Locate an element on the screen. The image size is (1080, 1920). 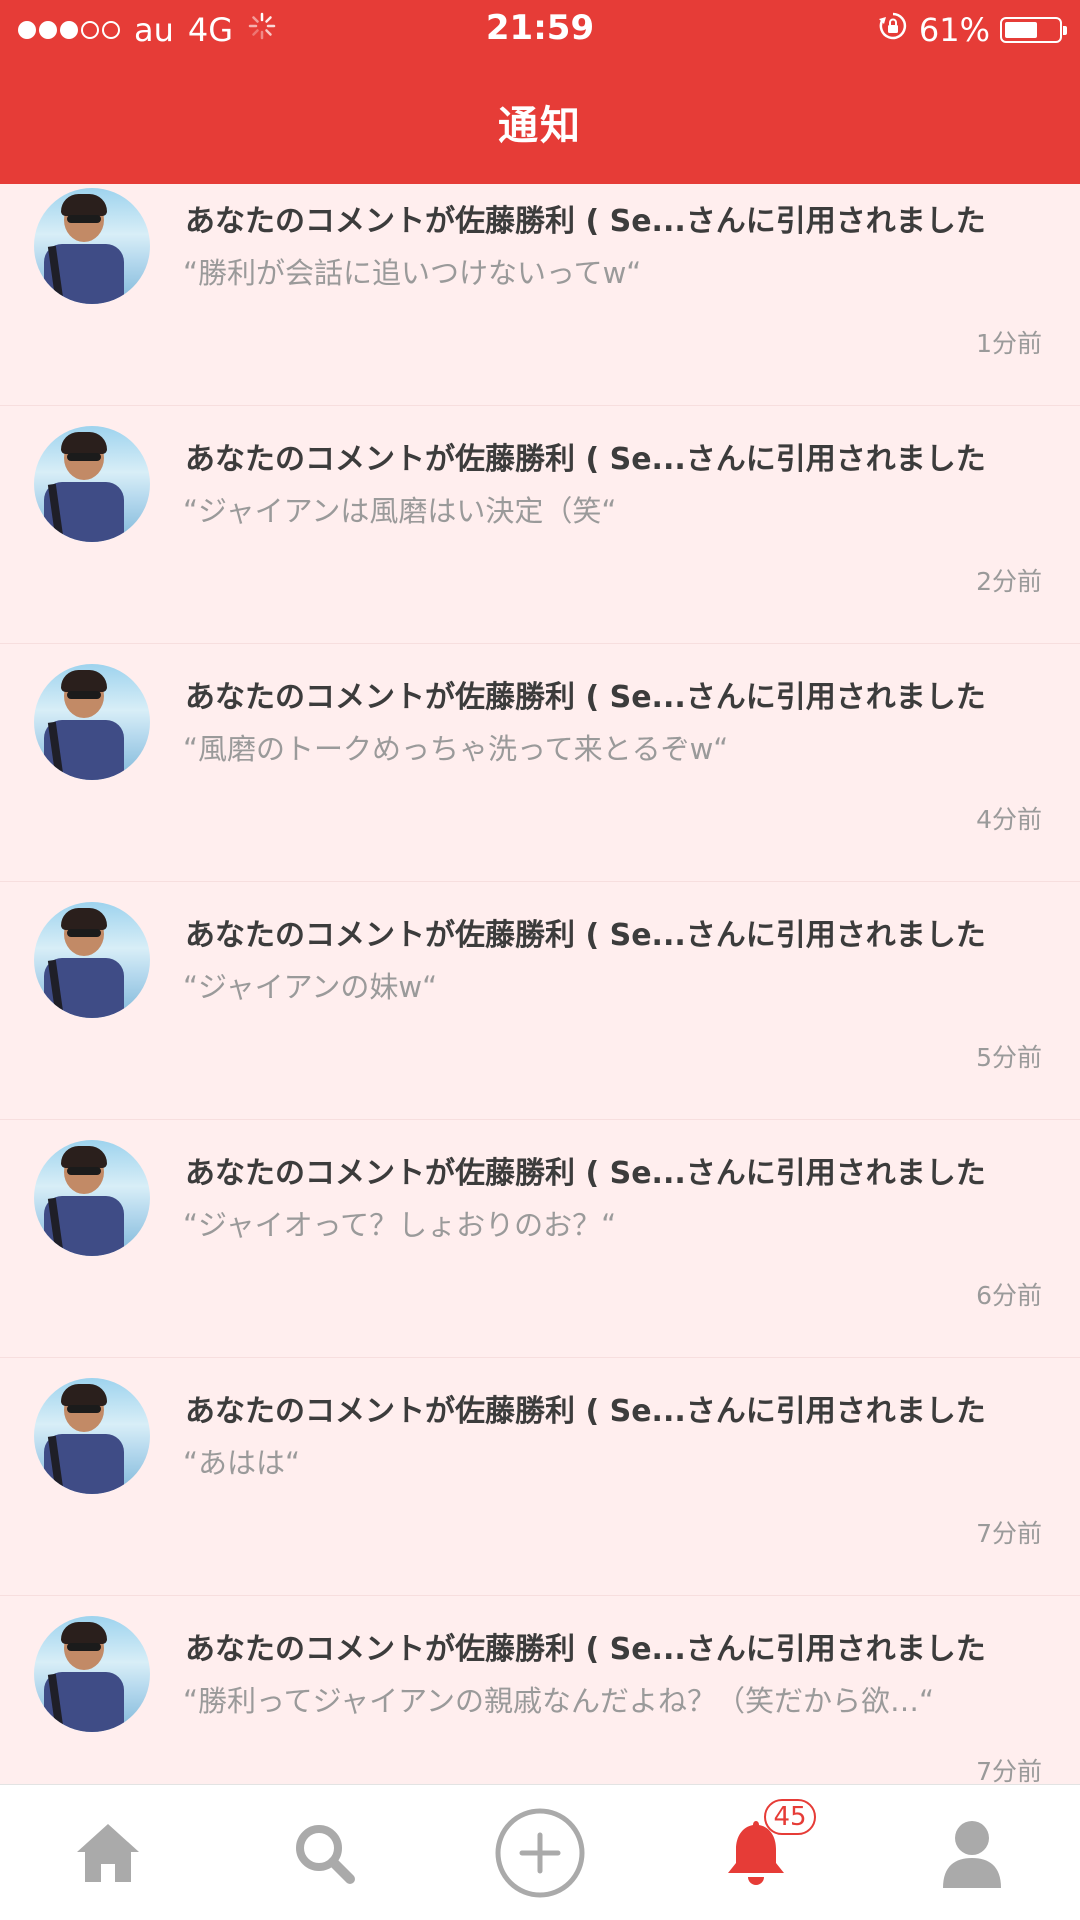
tab-search is located at coordinates (324, 1852).